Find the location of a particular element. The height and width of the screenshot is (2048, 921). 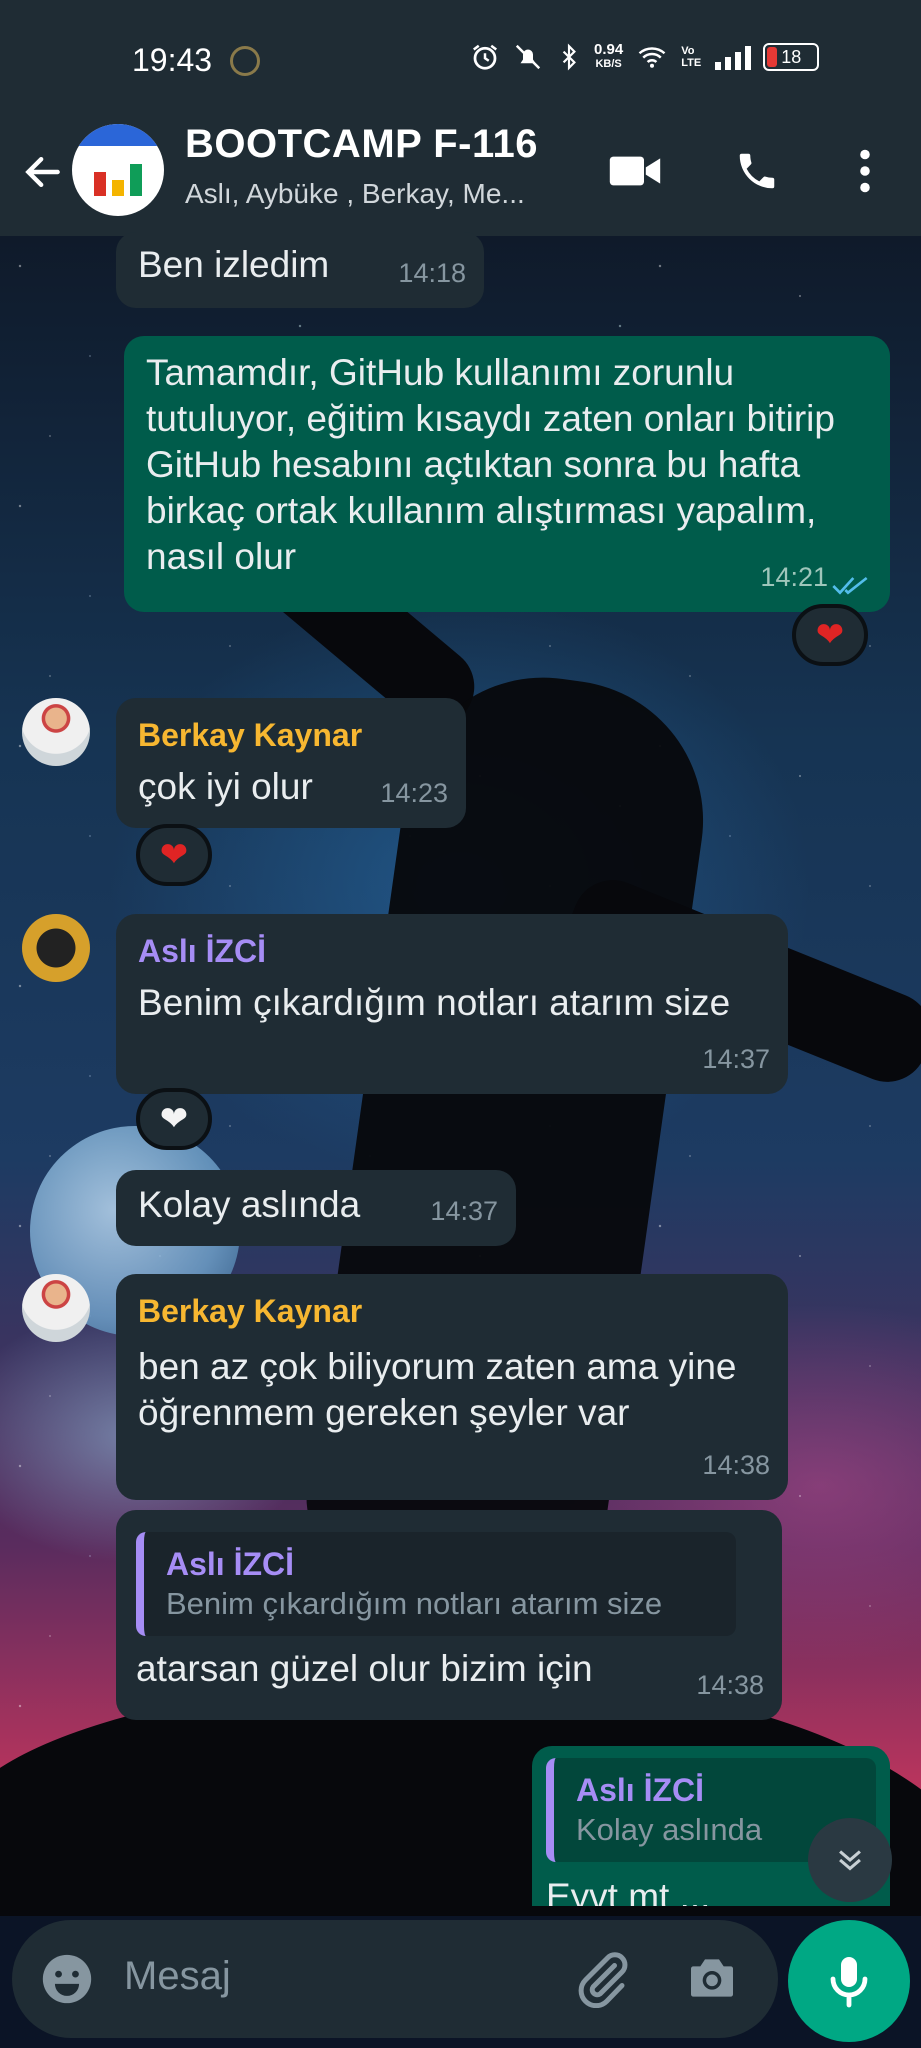

group-title: BOOTCAMP F-116 is located at coordinates (361, 144).